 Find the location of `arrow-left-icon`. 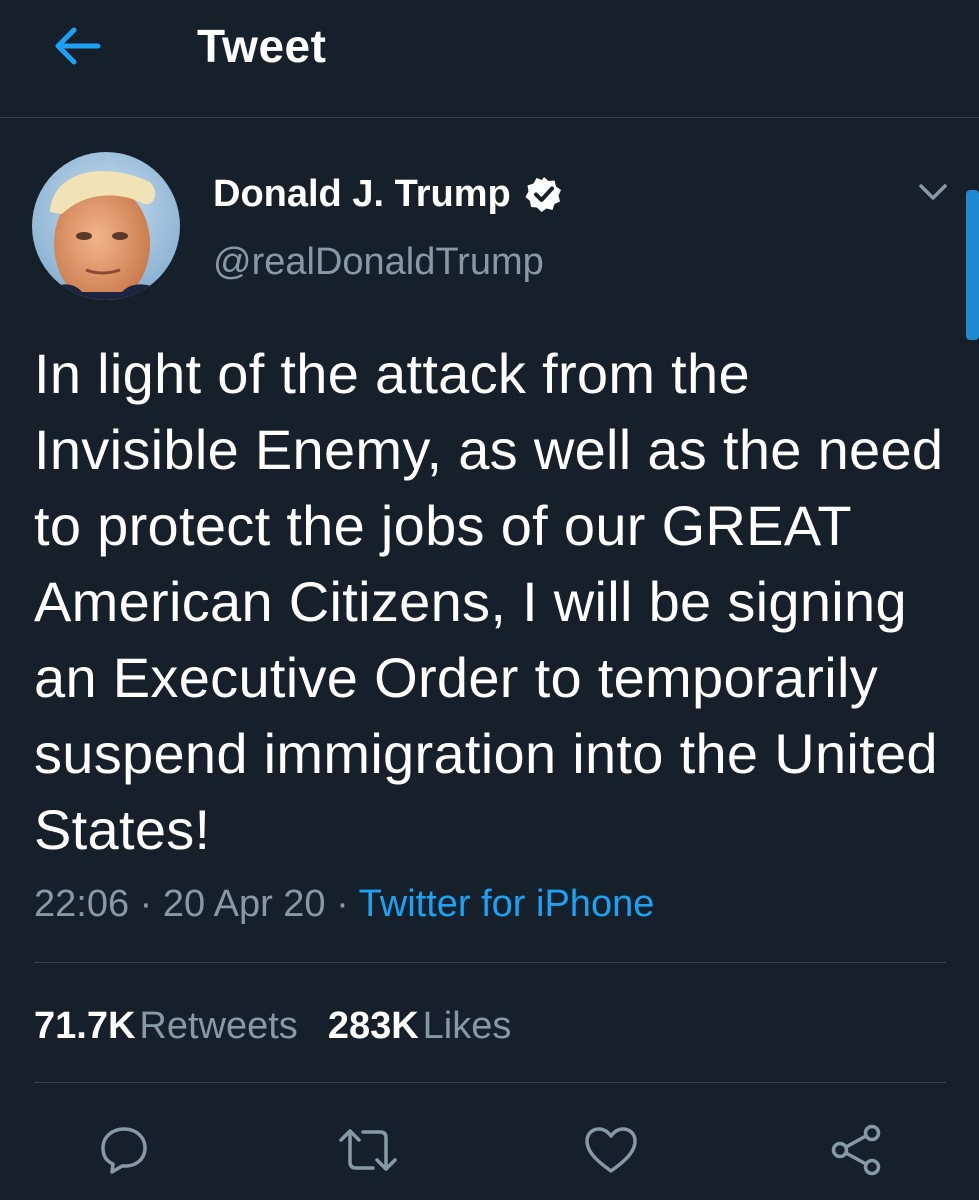

arrow-left-icon is located at coordinates (78, 46).